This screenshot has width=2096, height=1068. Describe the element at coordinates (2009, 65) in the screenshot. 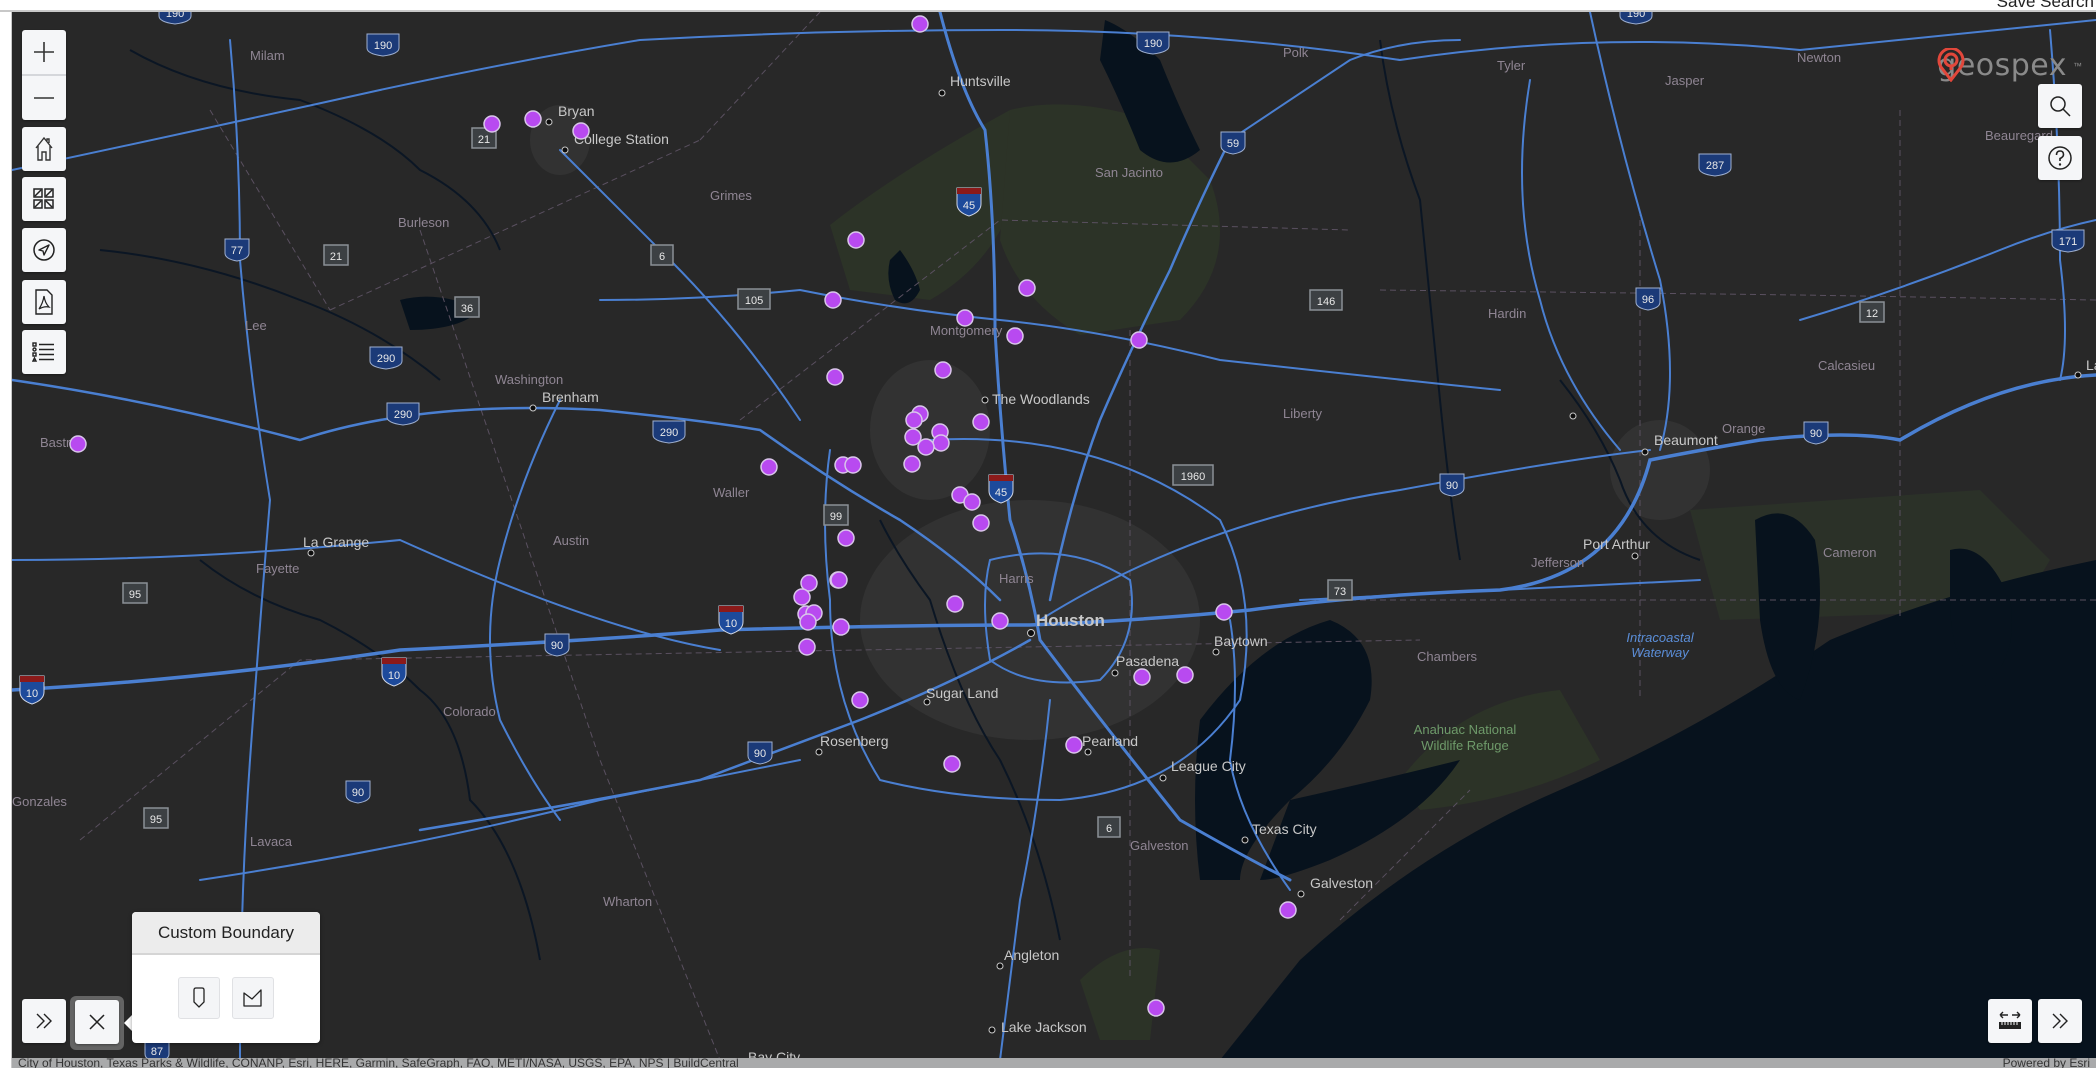

I see `geospex-logo: geospex ™` at that location.